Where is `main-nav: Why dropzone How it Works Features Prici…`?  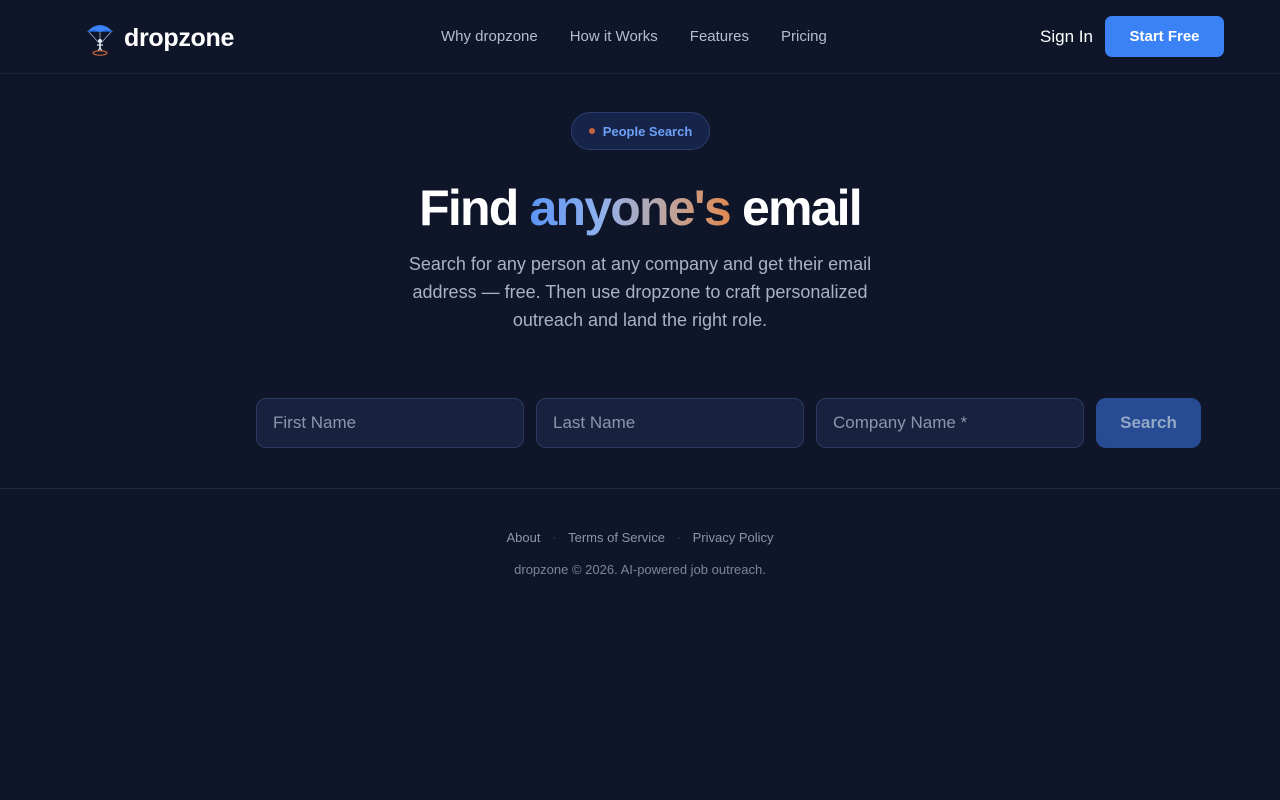
main-nav: Why dropzone How it Works Features Prici… is located at coordinates (634, 37).